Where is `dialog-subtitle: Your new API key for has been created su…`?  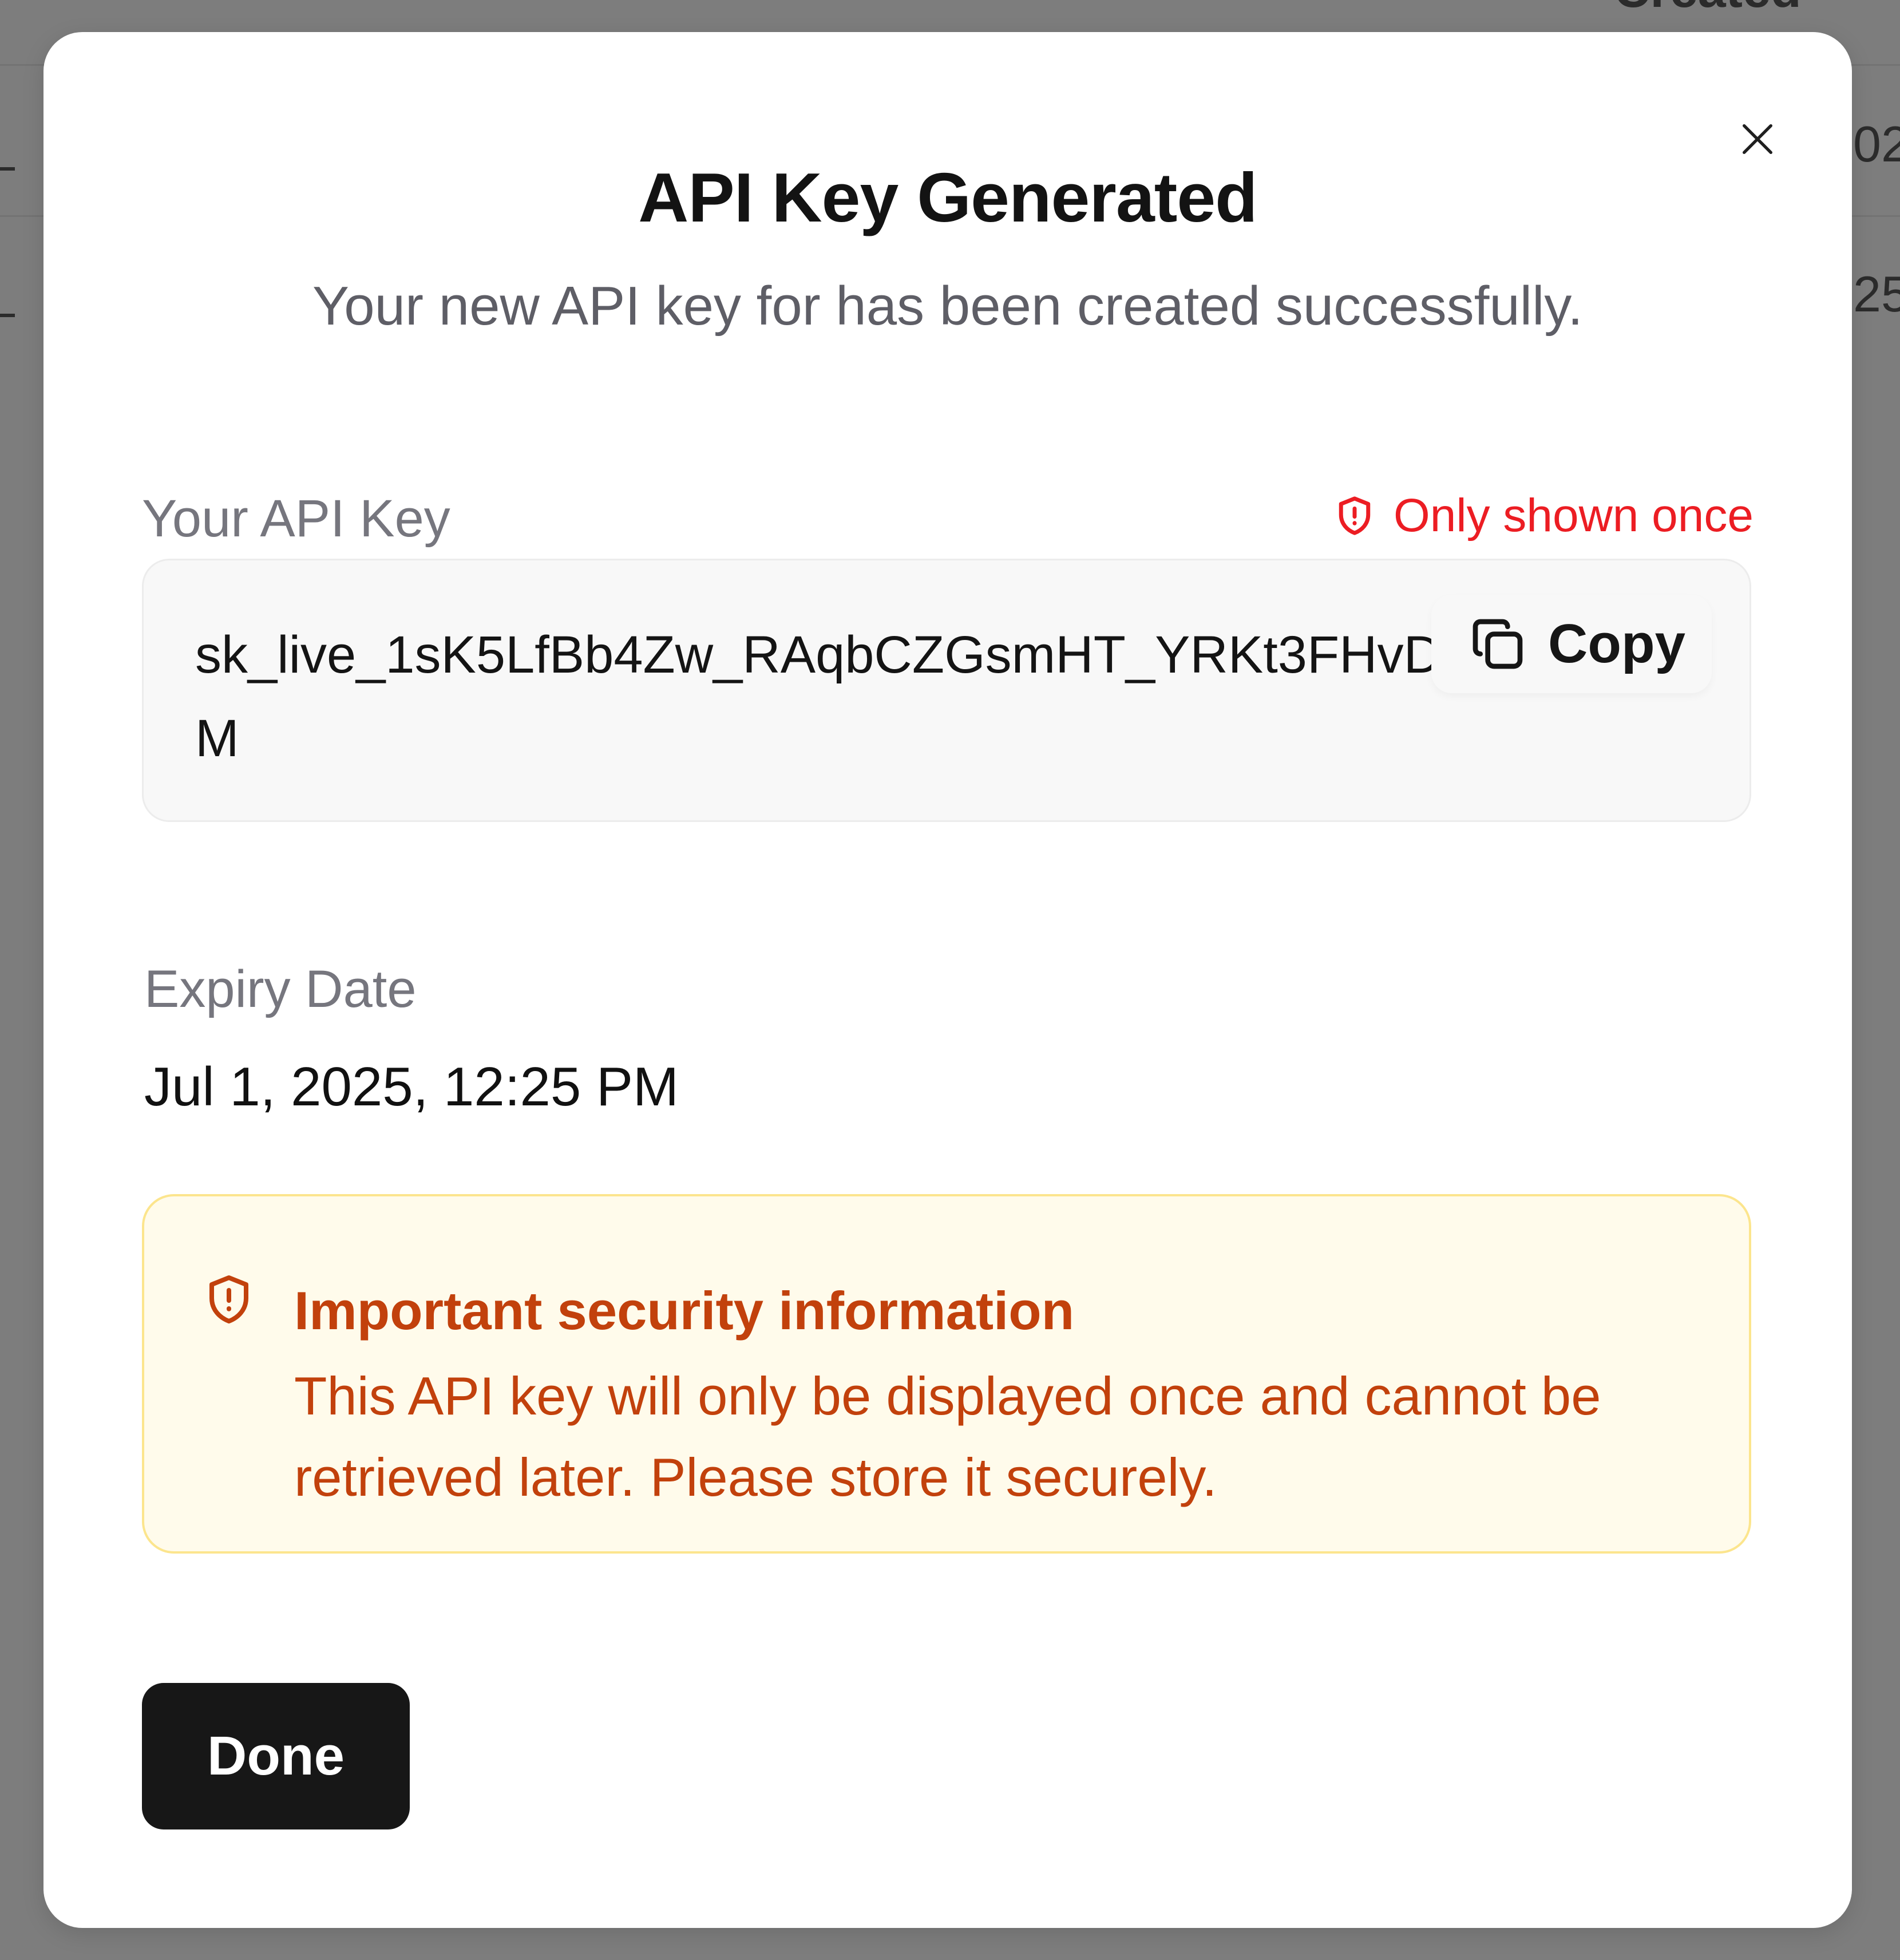 dialog-subtitle: Your new API key for has been created su… is located at coordinates (948, 306).